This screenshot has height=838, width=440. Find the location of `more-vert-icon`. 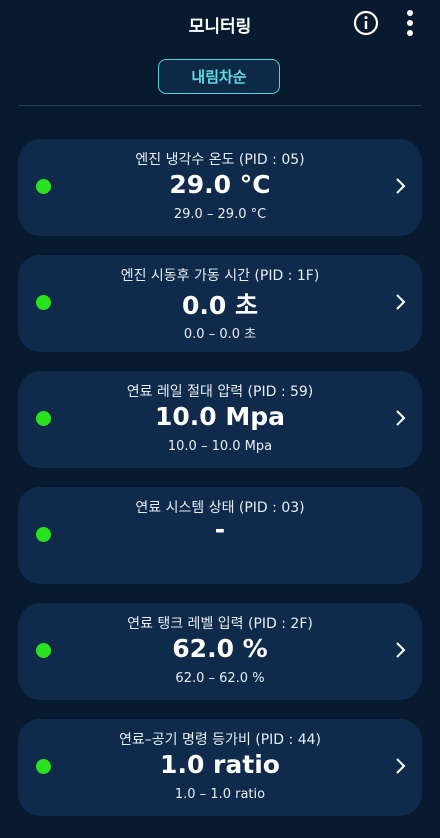

more-vert-icon is located at coordinates (410, 23).